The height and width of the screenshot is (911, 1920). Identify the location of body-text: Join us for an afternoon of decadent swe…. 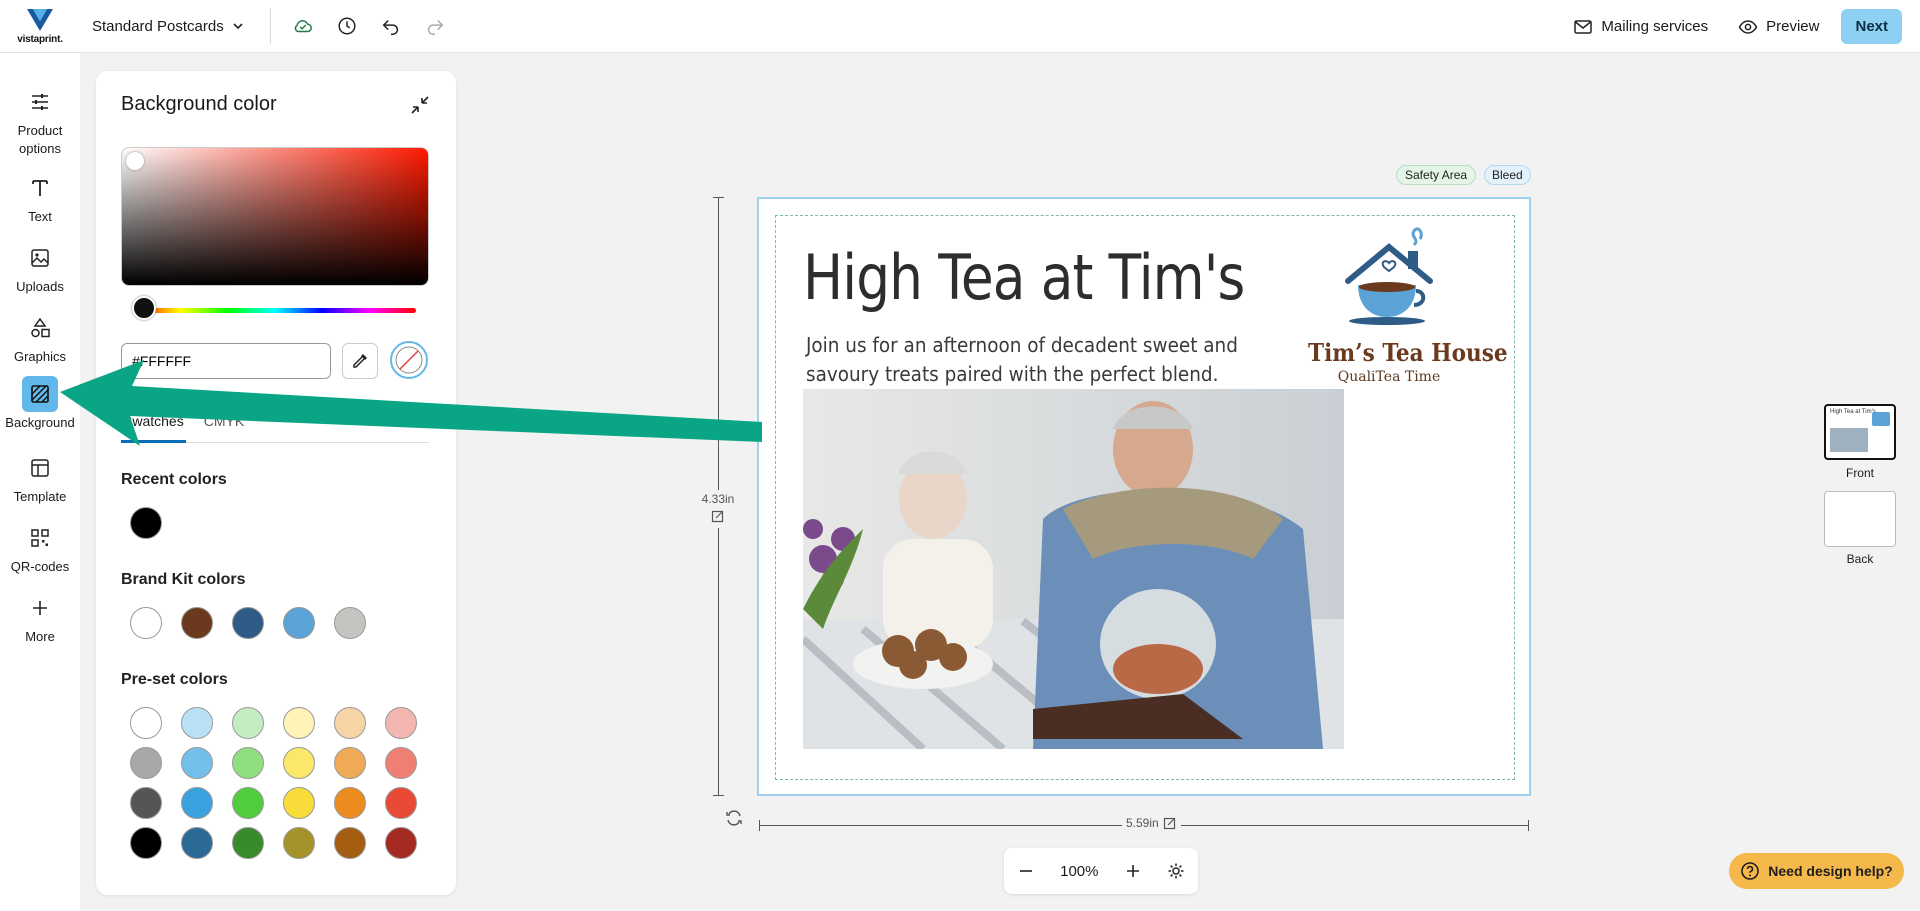
(1045, 360).